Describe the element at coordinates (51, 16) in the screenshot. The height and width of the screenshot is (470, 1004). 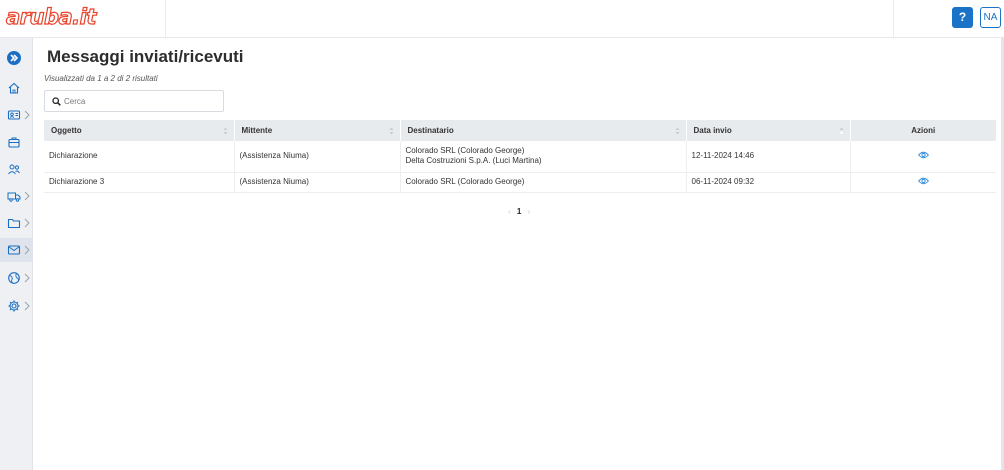
I see `aruba-logo: aruba.it` at that location.